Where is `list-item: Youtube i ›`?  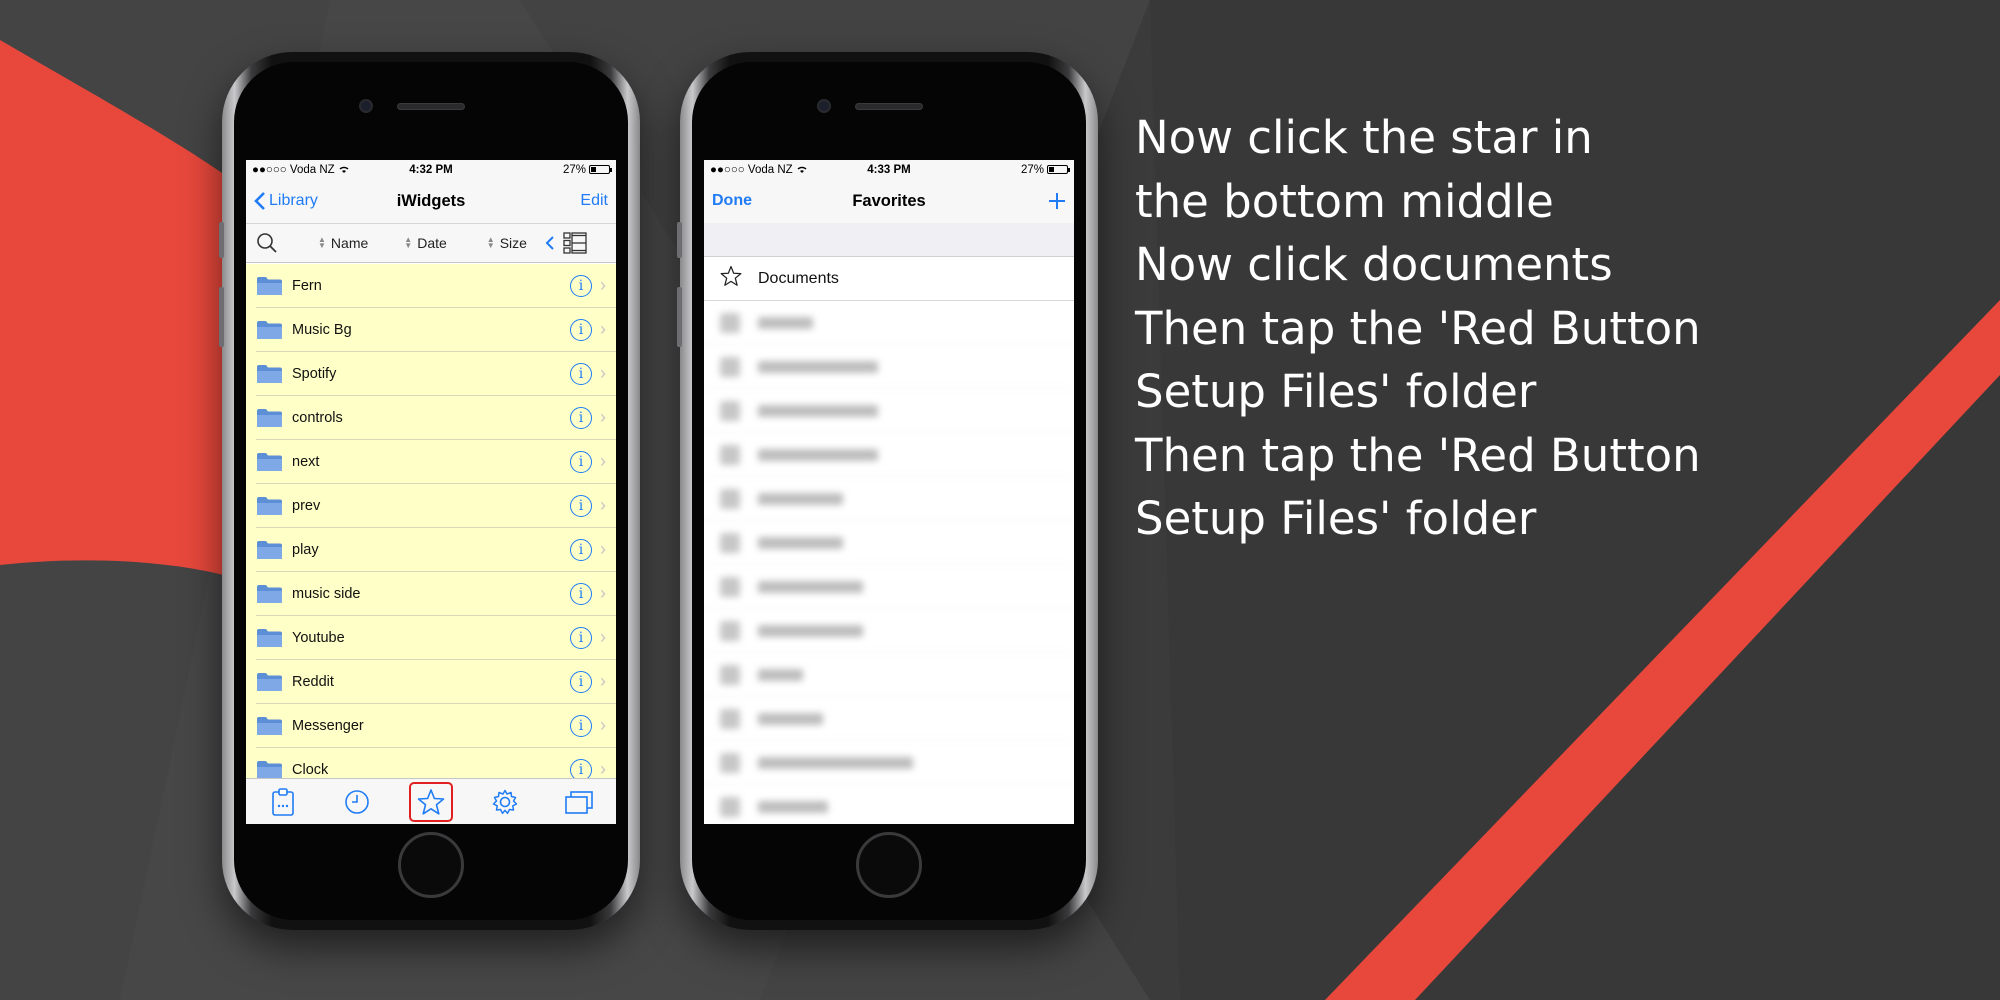 list-item: Youtube i › is located at coordinates (436, 638).